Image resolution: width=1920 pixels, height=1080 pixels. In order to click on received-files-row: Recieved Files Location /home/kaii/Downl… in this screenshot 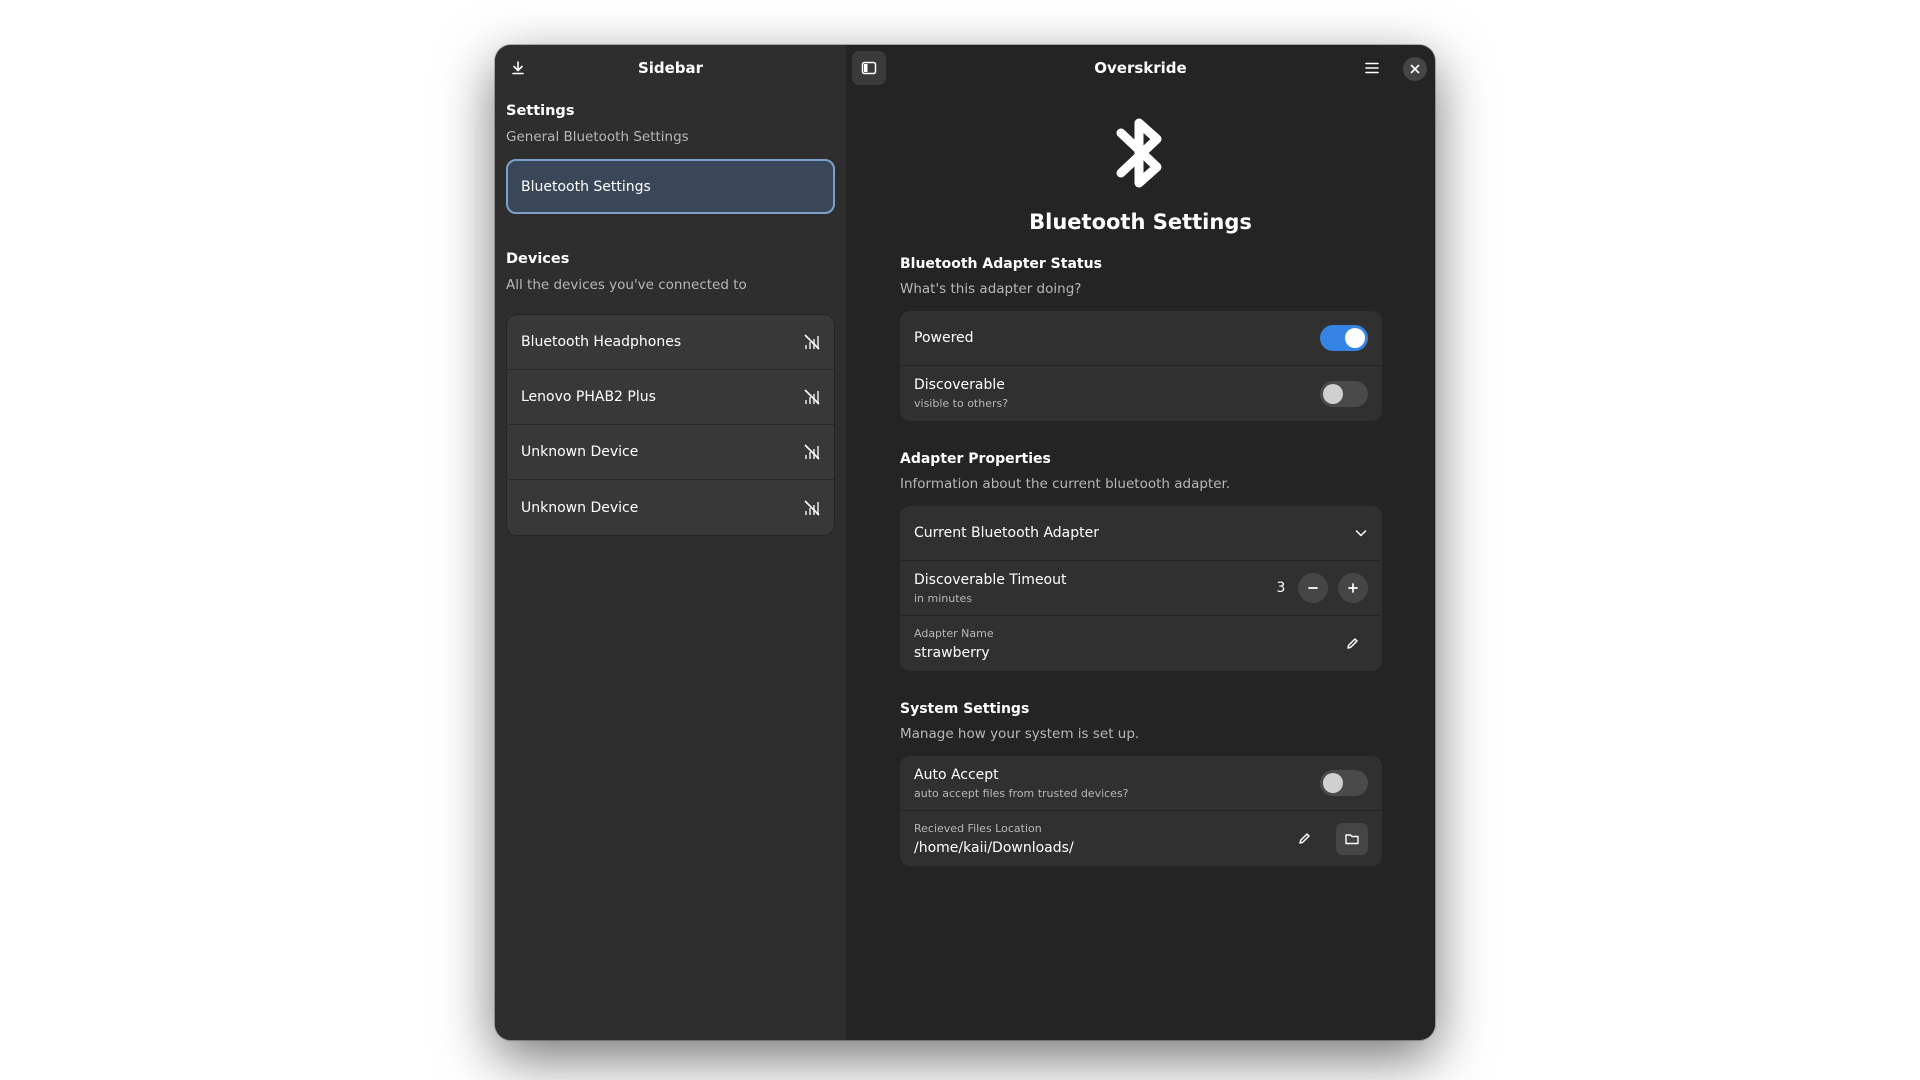, I will do `click(1141, 838)`.